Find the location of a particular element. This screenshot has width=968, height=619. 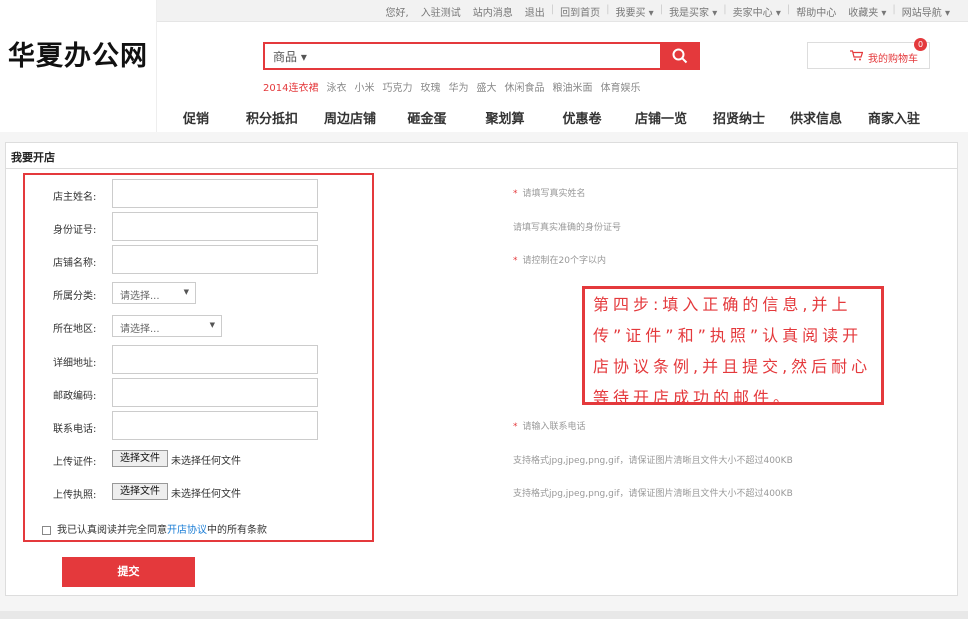

nav-item: 招贤纳士 is located at coordinates (739, 120).